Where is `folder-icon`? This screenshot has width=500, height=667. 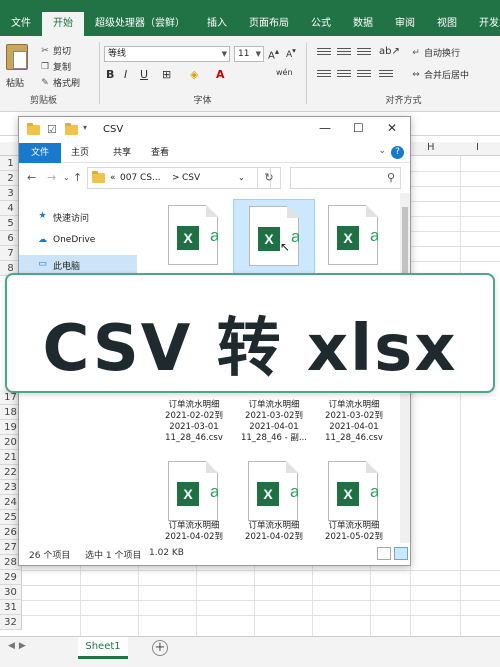
folder-icon is located at coordinates (98, 177).